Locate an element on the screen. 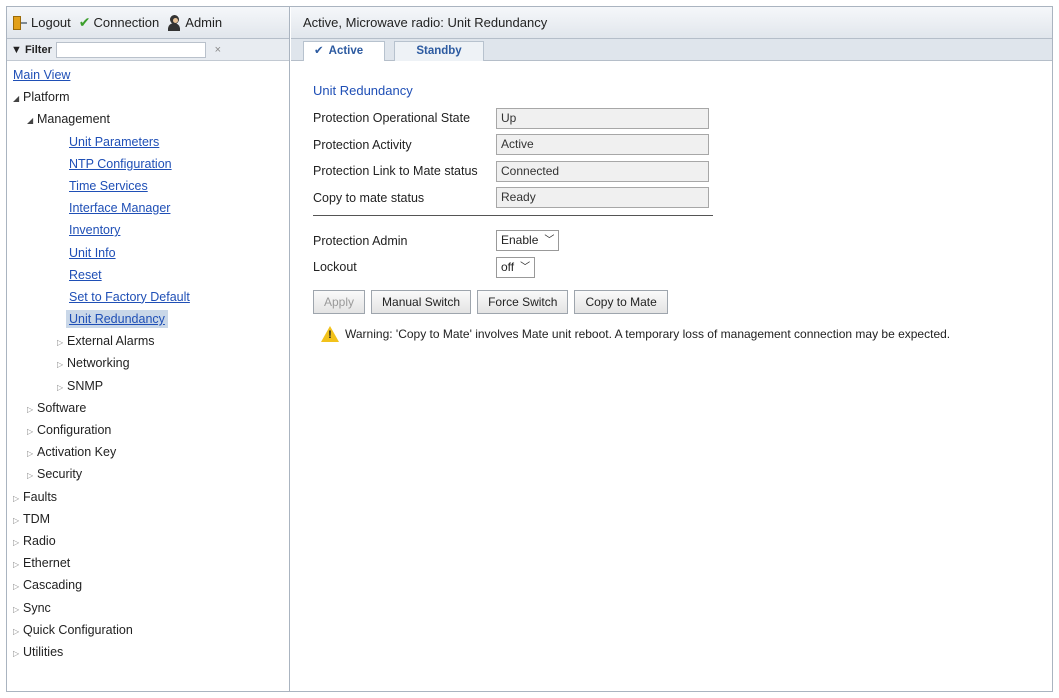  field-row: Protection Link to Mate status Connected is located at coordinates (678, 171).